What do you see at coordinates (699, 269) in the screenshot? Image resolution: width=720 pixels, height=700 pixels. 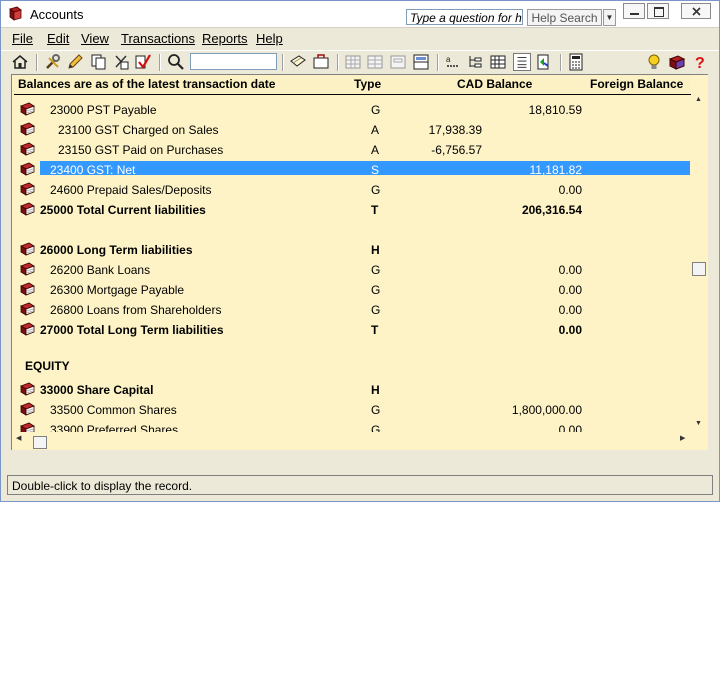 I see `vertical-scroll-thumb` at bounding box center [699, 269].